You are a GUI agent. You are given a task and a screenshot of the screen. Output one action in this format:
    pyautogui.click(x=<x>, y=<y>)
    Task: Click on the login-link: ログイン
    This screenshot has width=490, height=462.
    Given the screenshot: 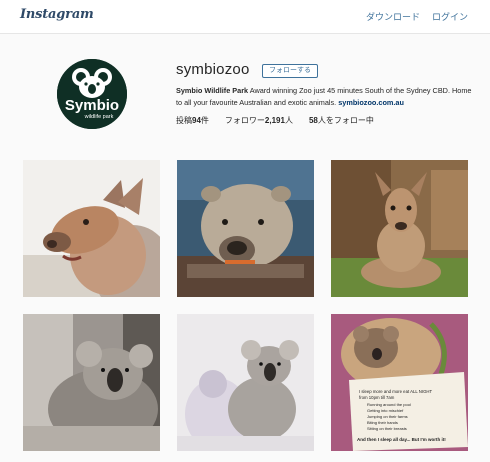 What is the action you would take?
    pyautogui.click(x=450, y=16)
    